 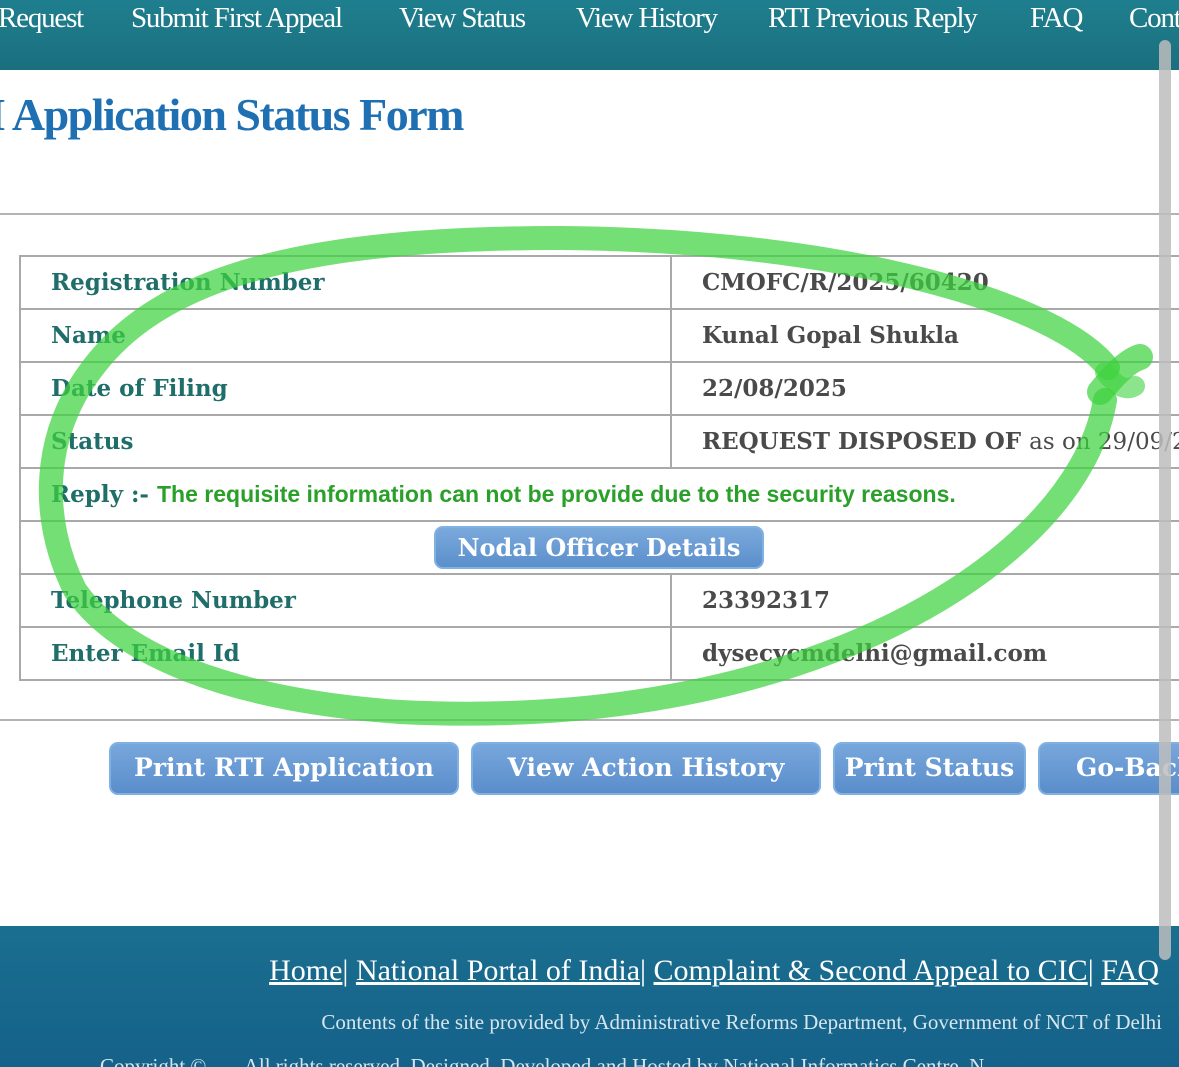 What do you see at coordinates (232, 114) in the screenshot?
I see `page-title: I Application Status Form` at bounding box center [232, 114].